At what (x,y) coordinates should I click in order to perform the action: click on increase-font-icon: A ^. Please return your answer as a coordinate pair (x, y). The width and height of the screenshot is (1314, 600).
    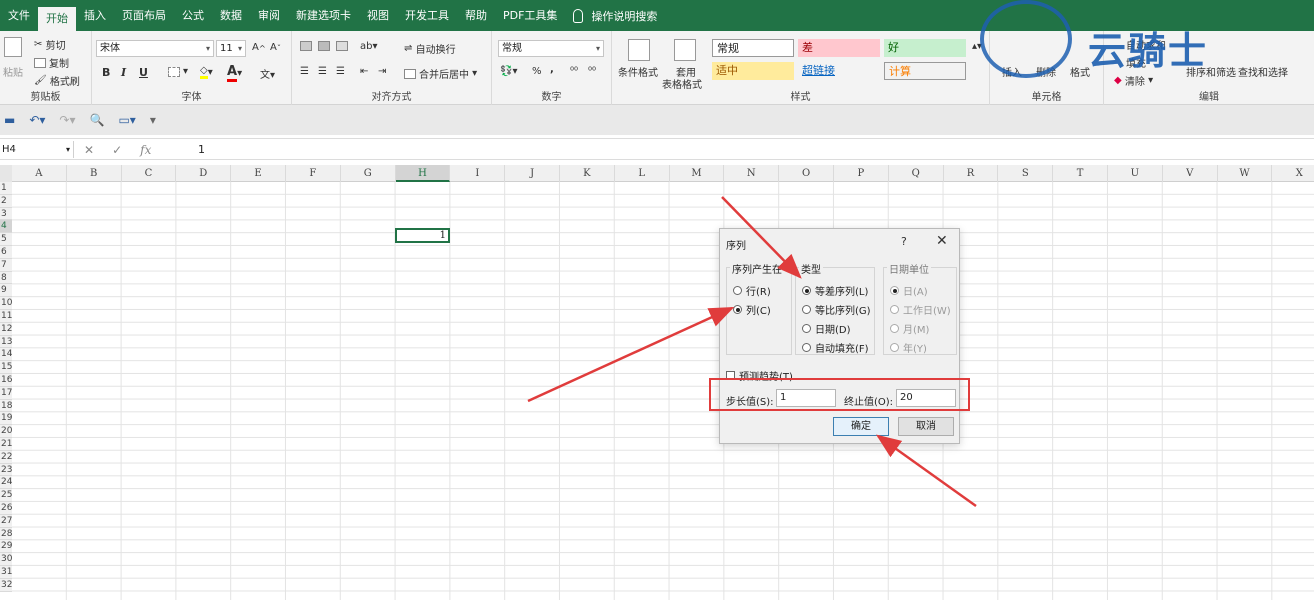
    Looking at the image, I should click on (259, 47).